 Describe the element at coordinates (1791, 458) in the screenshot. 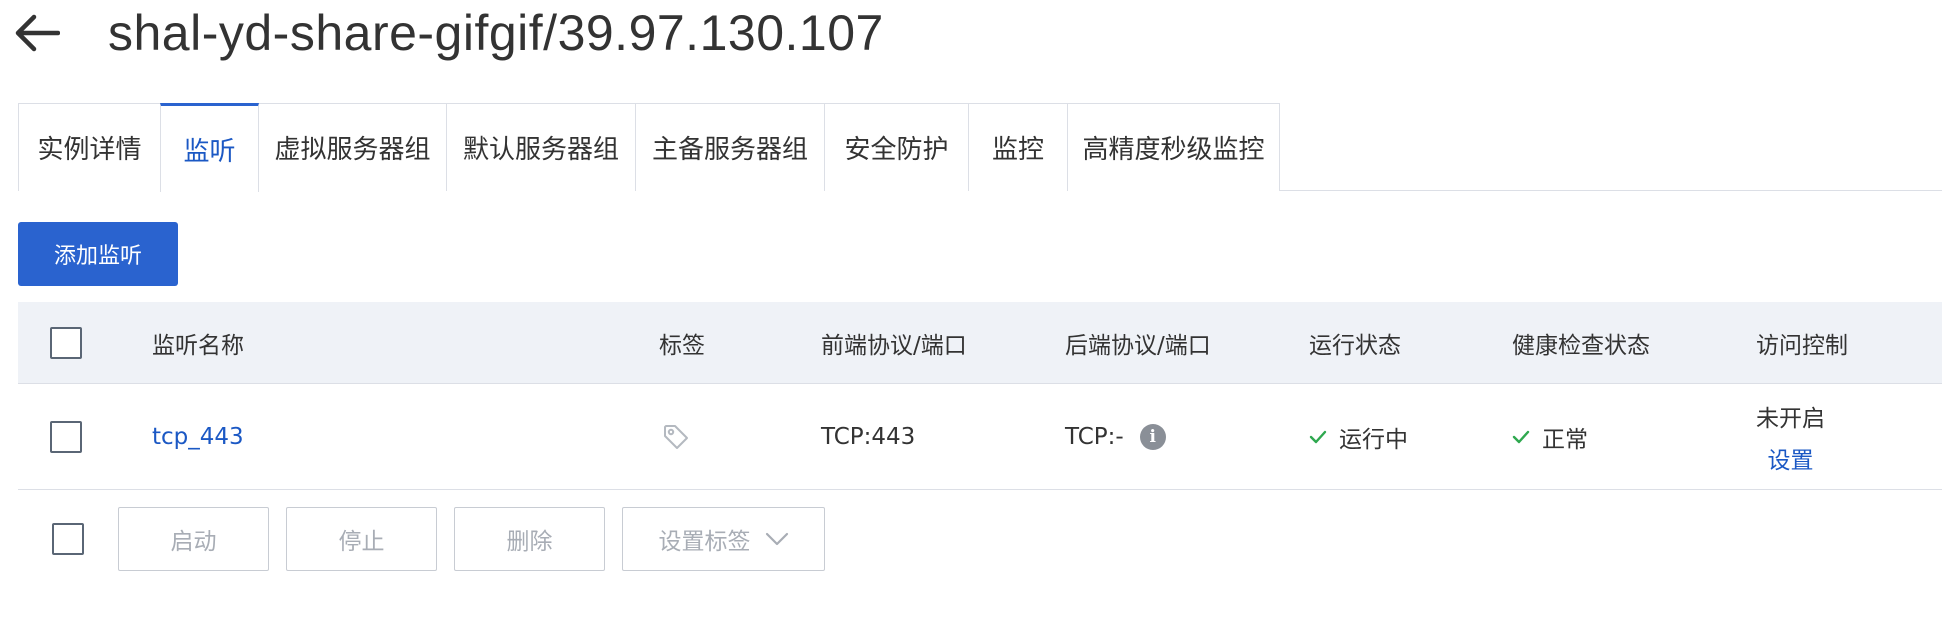

I see `access-control-settings-link: 设置` at that location.